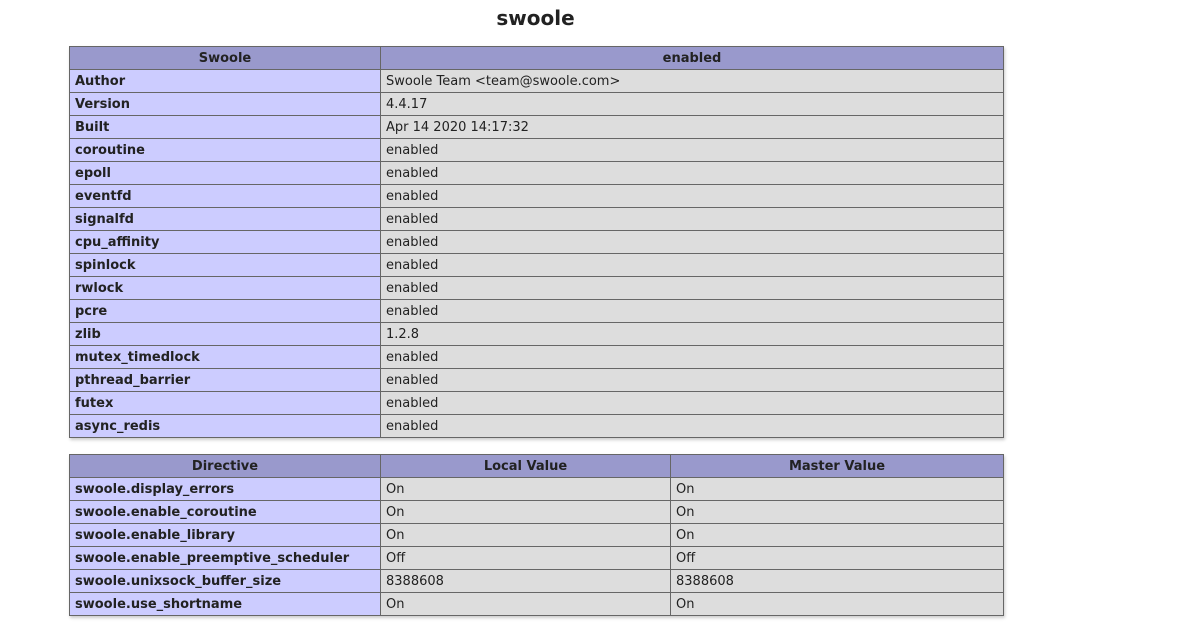  I want to click on page-title: swoole, so click(535, 18).